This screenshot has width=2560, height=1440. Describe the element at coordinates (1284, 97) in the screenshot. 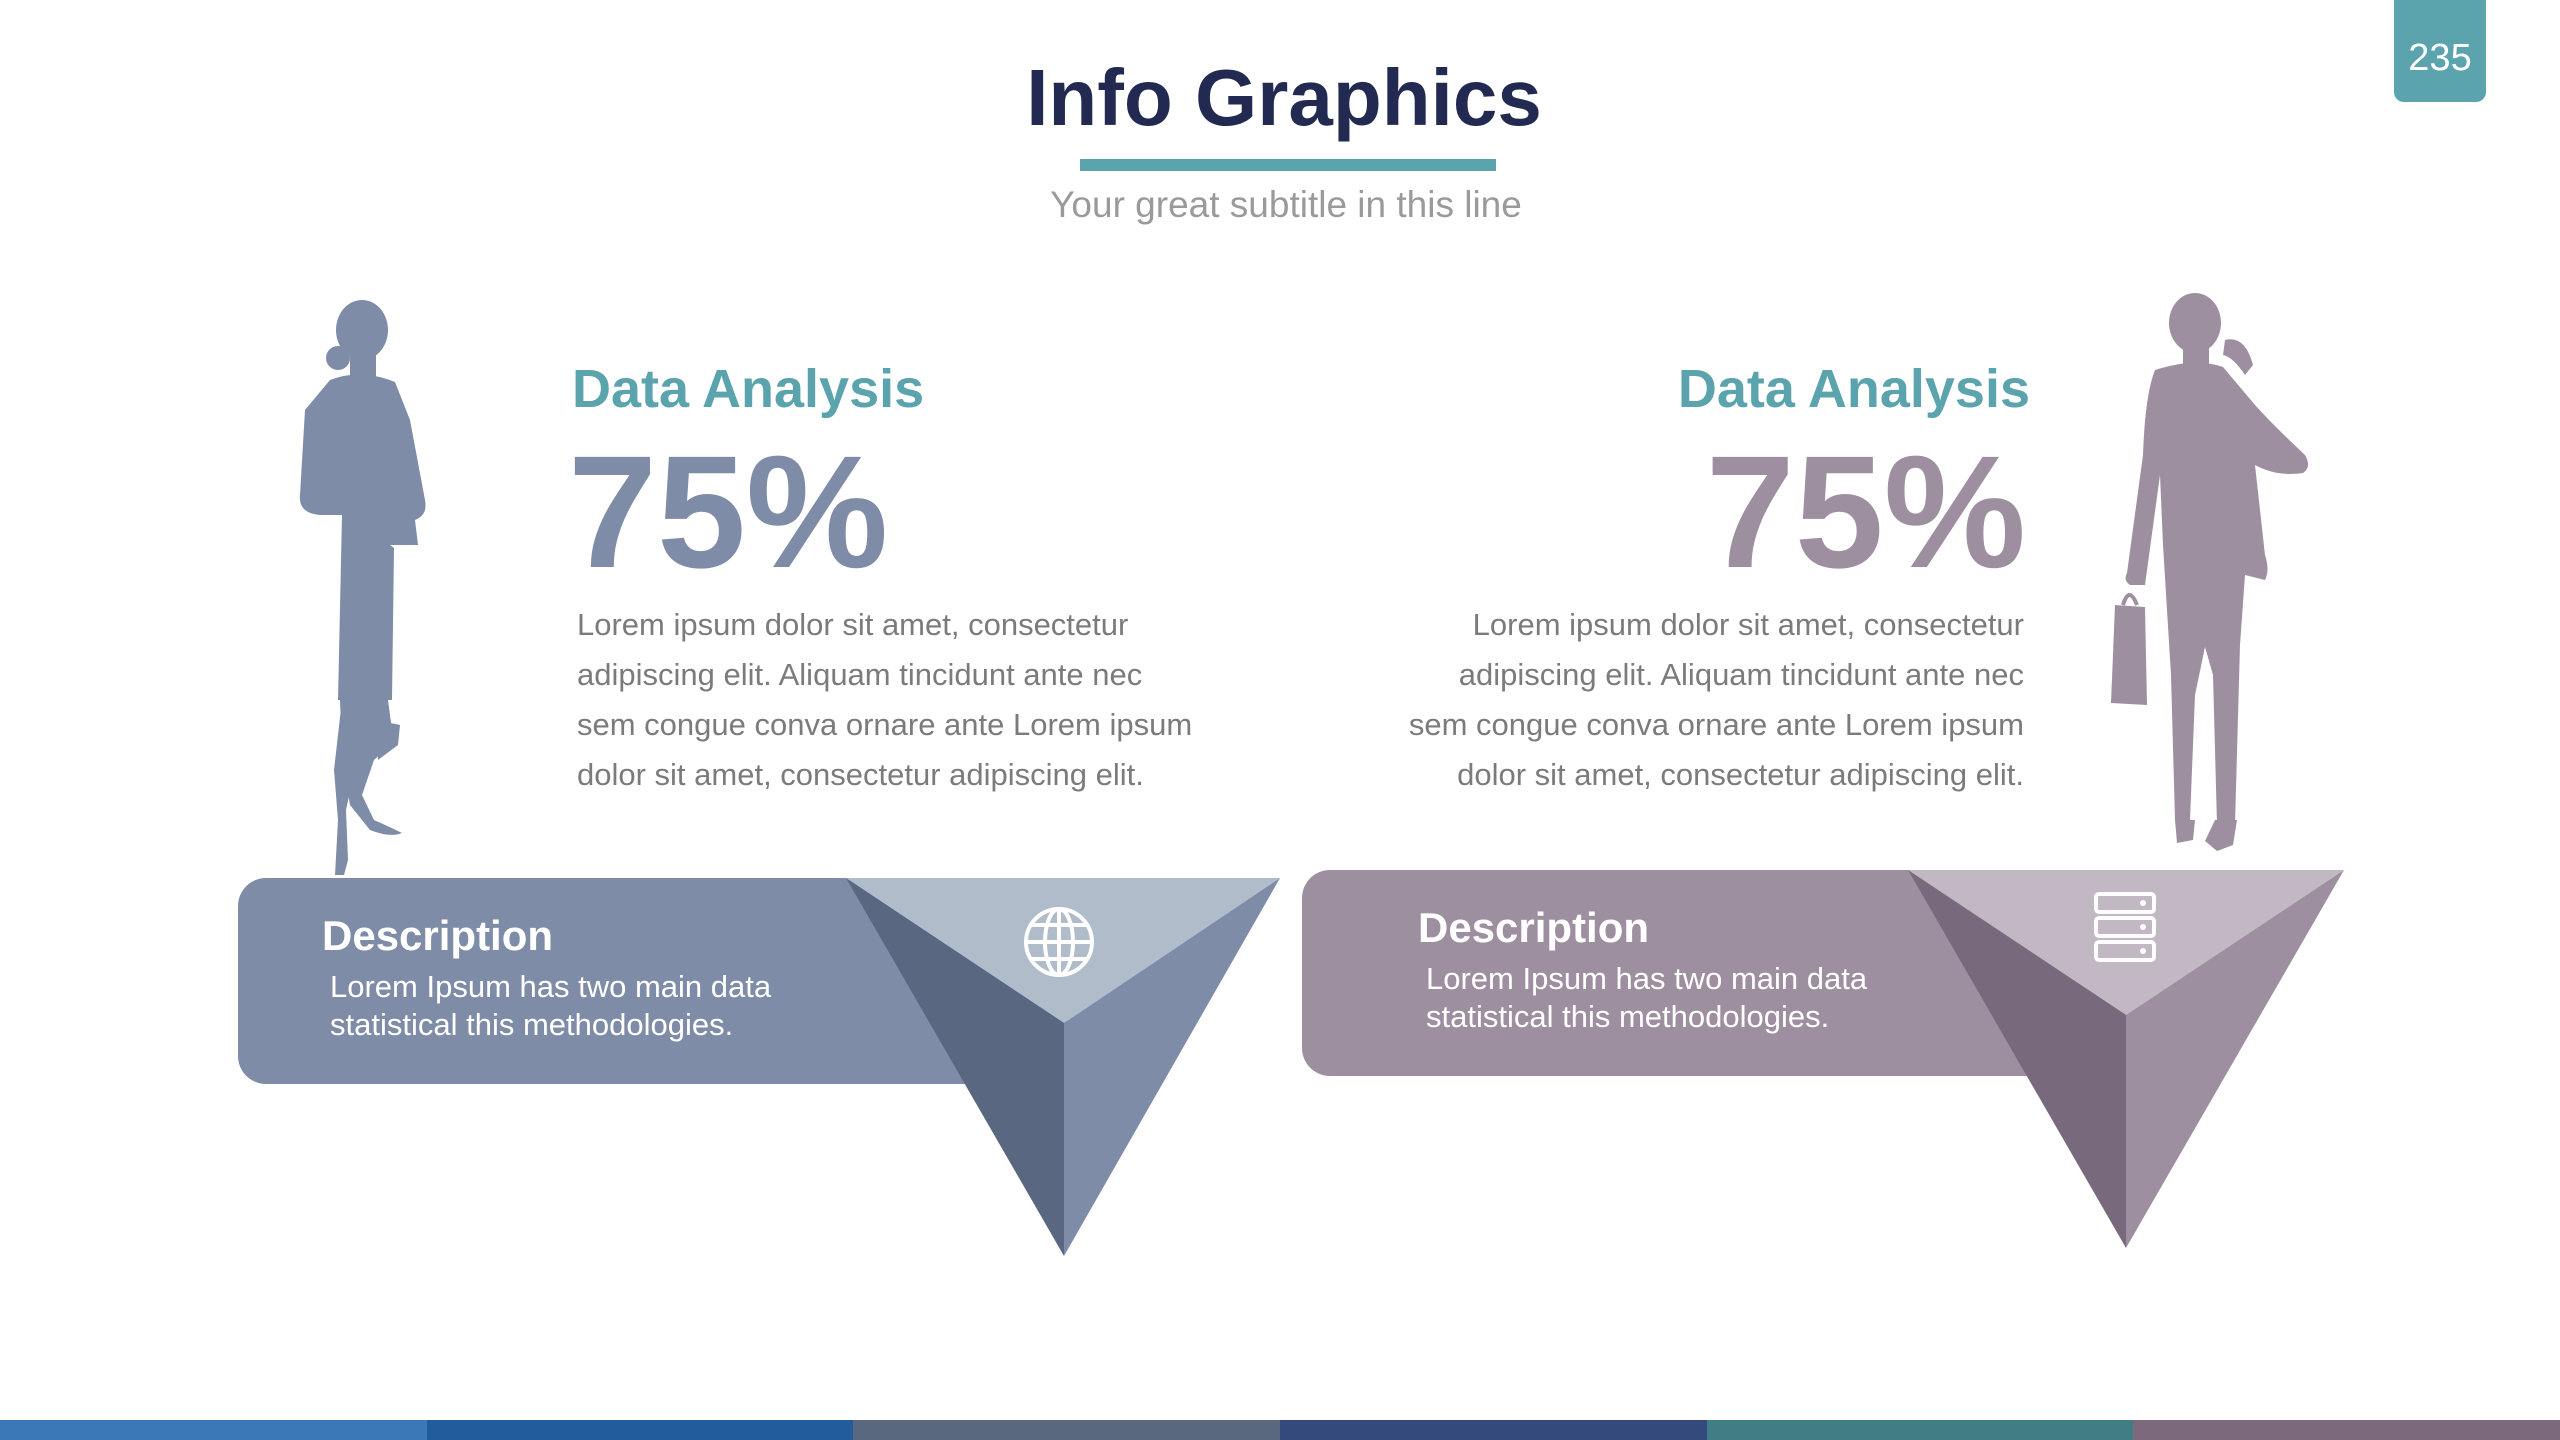

I see `slide-title: Info Graphics` at that location.